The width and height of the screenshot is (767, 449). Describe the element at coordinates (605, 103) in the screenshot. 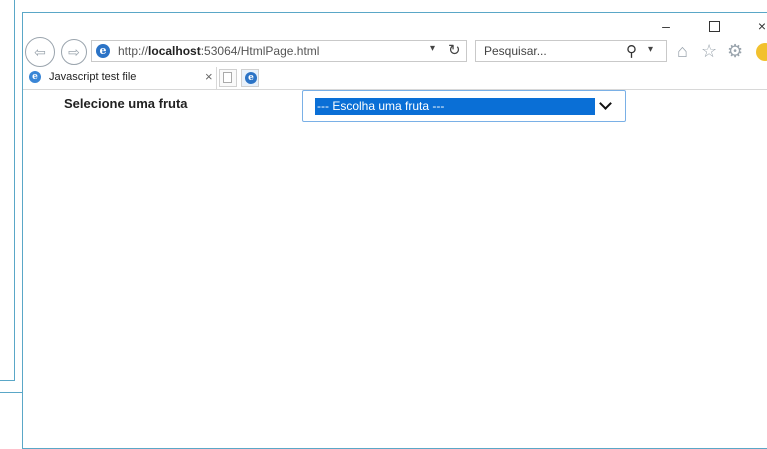

I see `chevron-down-icon` at that location.